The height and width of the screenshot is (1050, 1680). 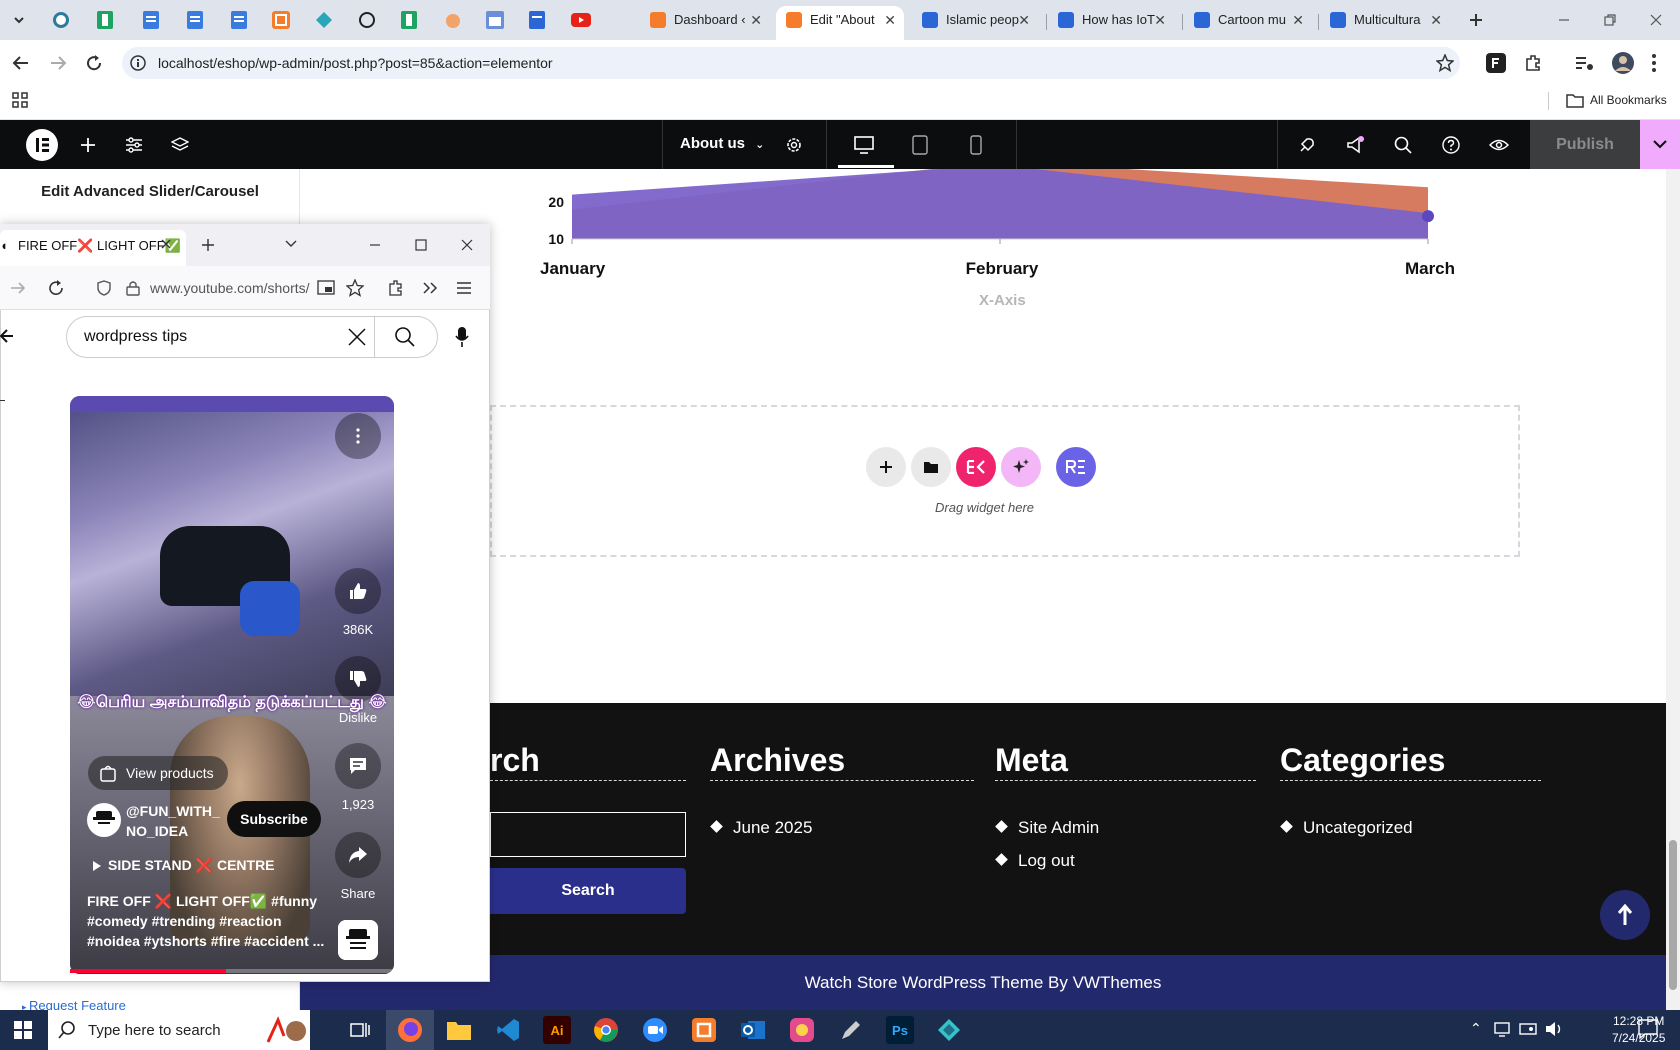 I want to click on back-arrow-icon, so click(x=7, y=336).